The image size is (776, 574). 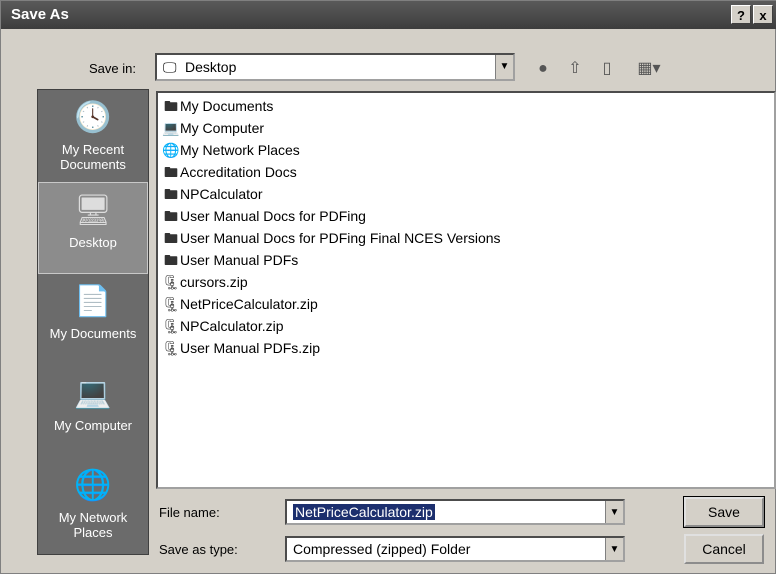 What do you see at coordinates (93, 117) in the screenshot?
I see `recent-documents-icon: 🕓` at bounding box center [93, 117].